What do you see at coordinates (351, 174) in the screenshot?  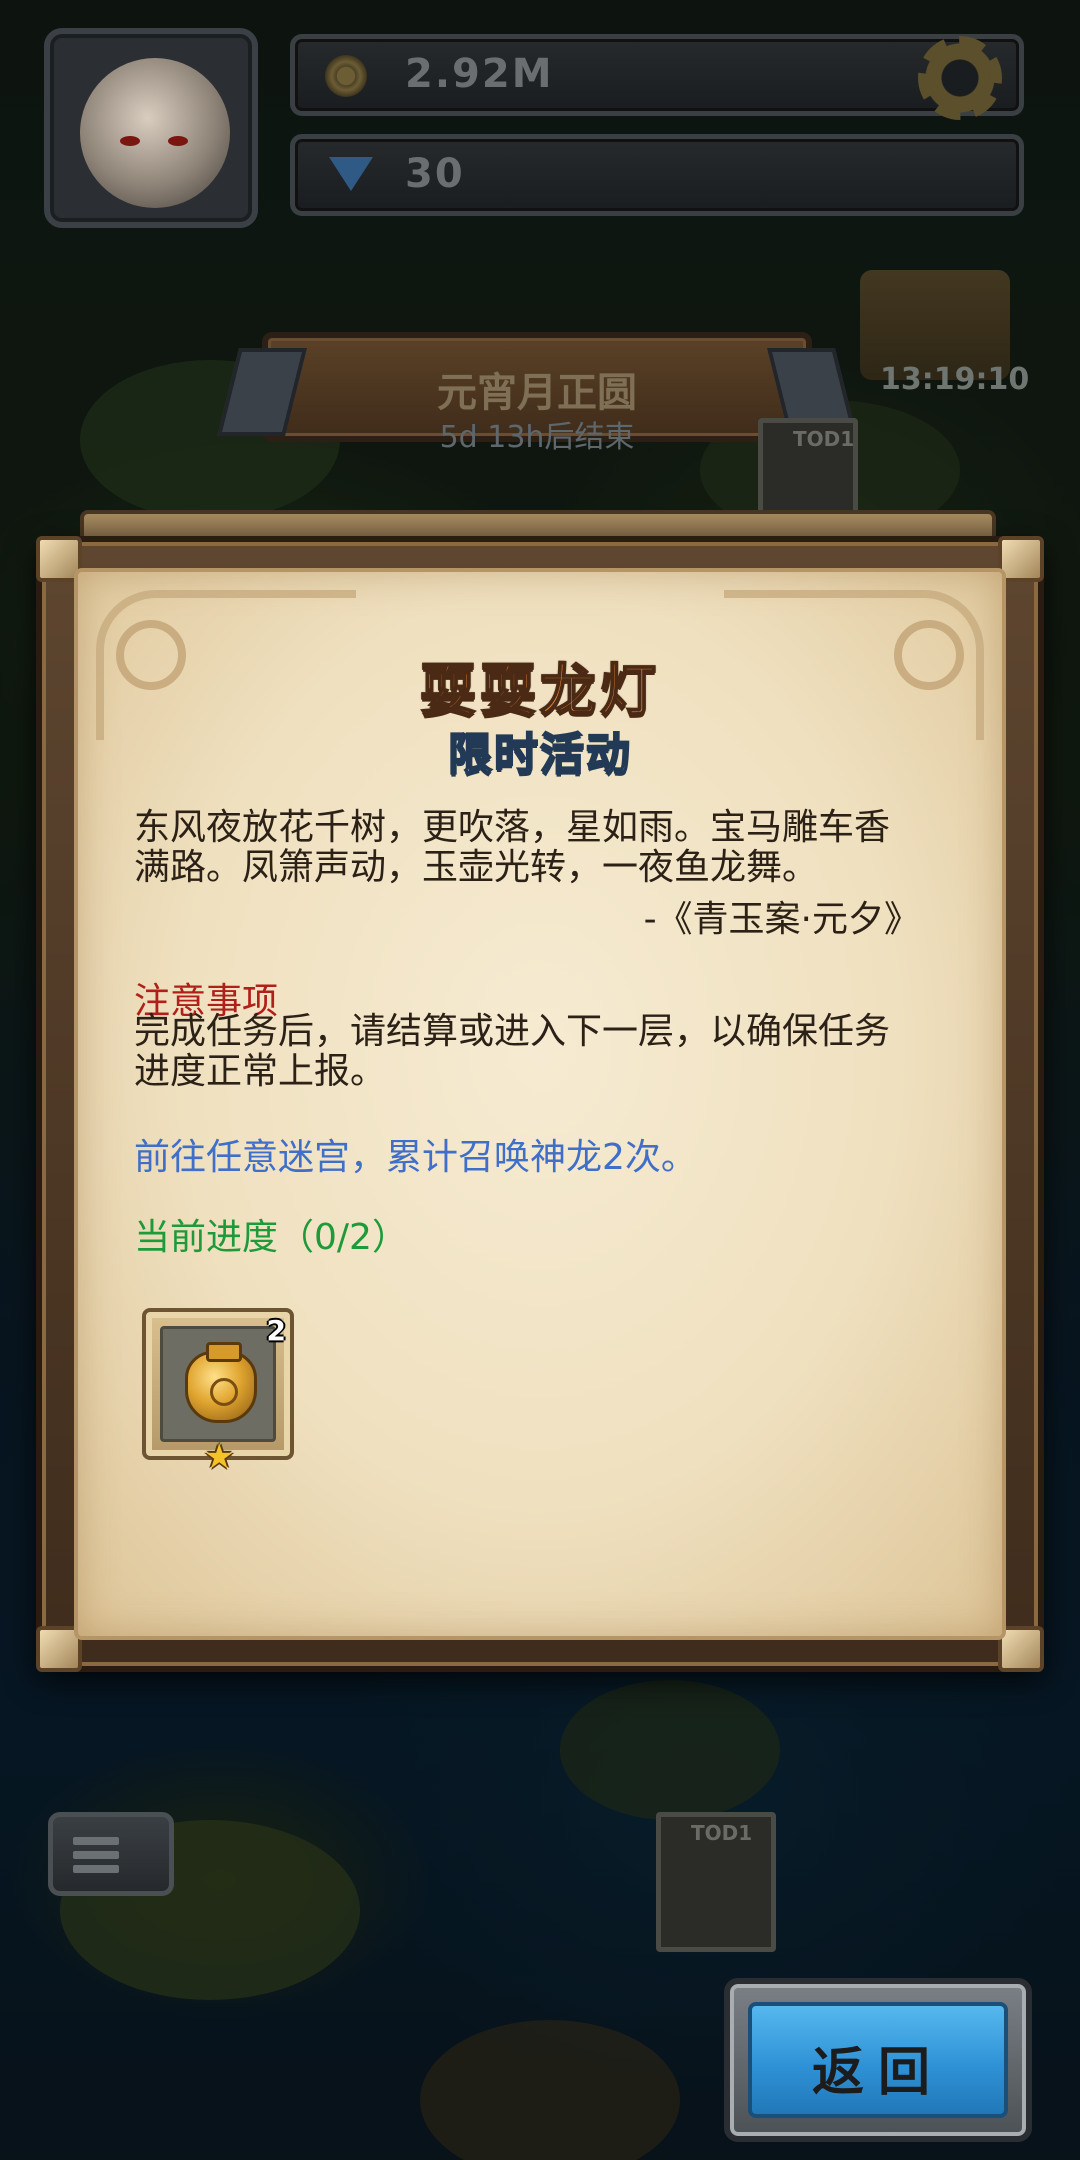 I see `gem-icon` at bounding box center [351, 174].